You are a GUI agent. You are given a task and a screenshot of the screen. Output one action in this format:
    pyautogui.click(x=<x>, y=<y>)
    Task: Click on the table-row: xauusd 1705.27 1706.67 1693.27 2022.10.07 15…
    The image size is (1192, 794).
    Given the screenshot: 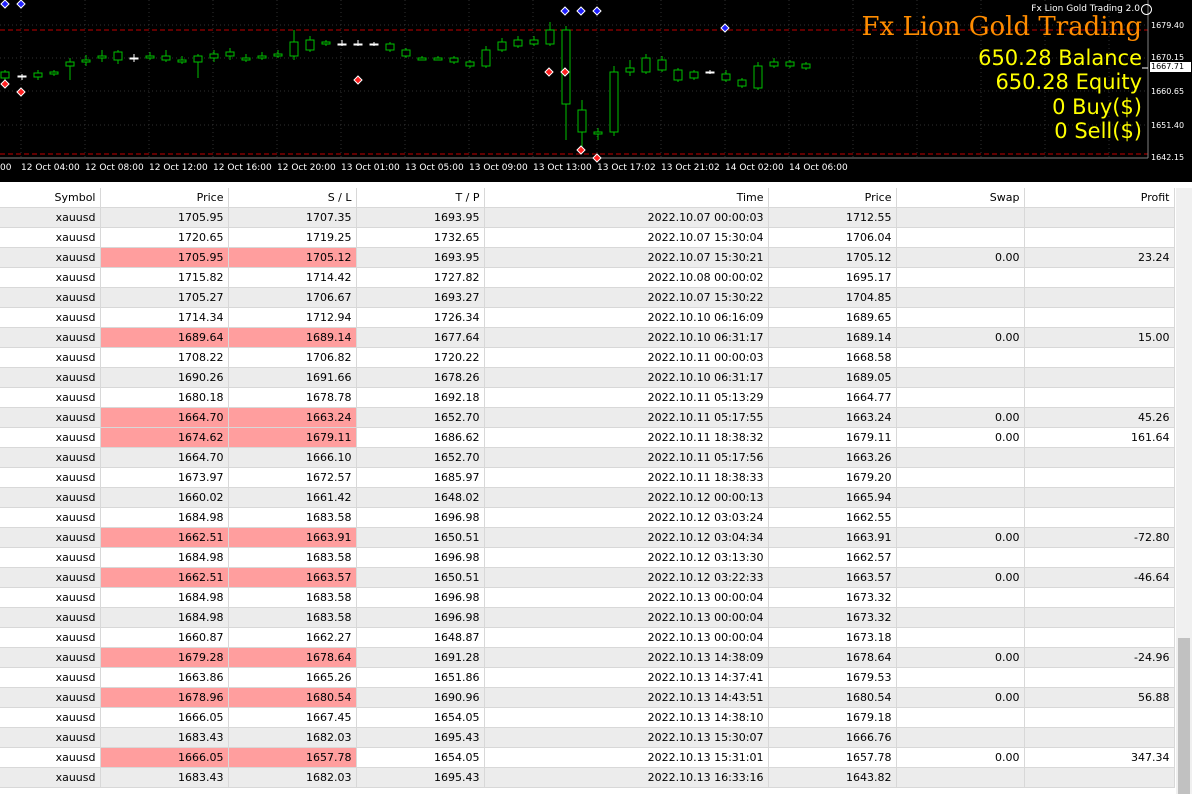 What is the action you would take?
    pyautogui.click(x=587, y=297)
    